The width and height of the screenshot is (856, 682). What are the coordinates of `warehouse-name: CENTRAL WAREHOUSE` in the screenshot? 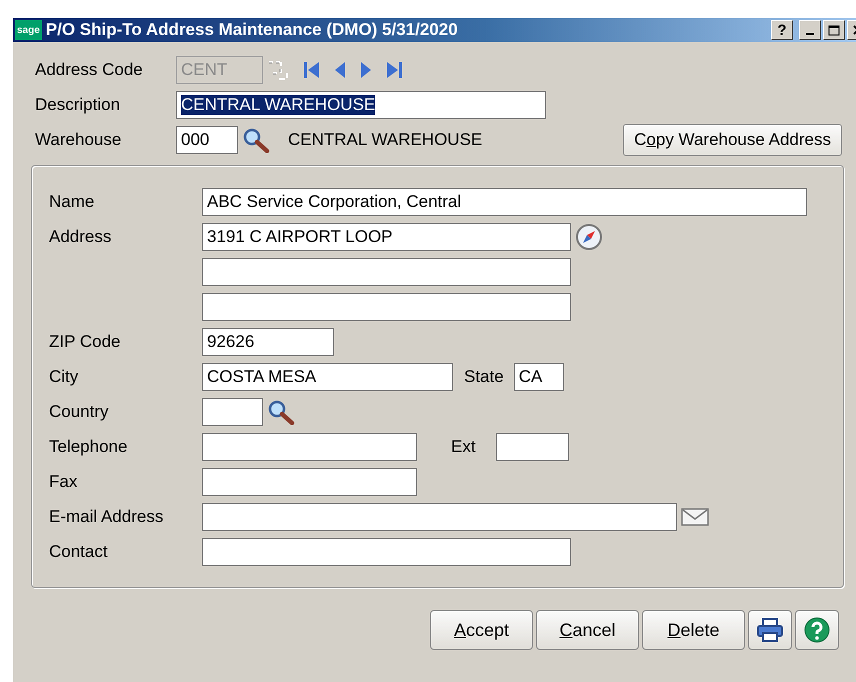 It's located at (385, 140).